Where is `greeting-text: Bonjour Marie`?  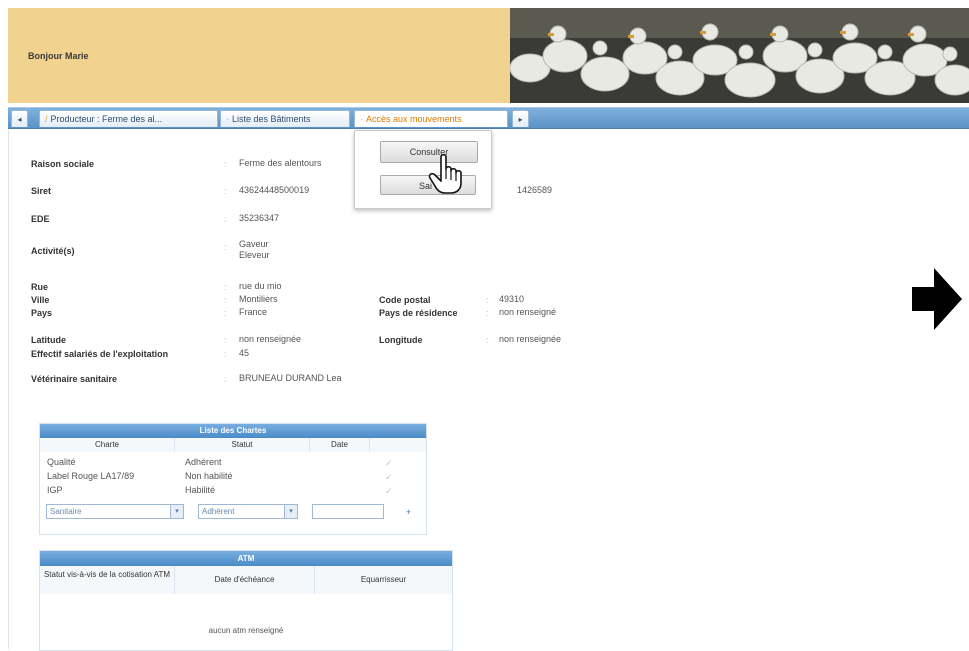
greeting-text: Bonjour Marie is located at coordinates (58, 56).